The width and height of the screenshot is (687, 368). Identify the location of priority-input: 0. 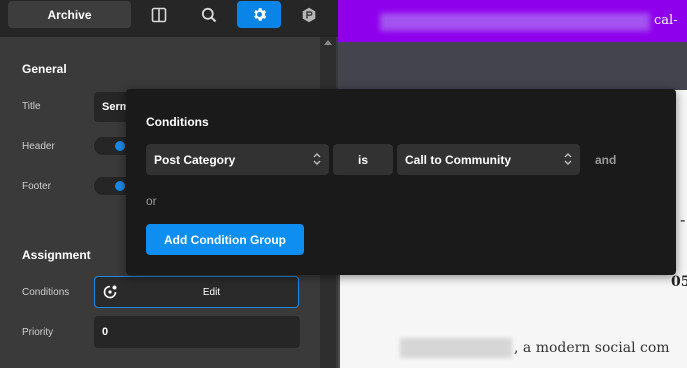
(197, 332).